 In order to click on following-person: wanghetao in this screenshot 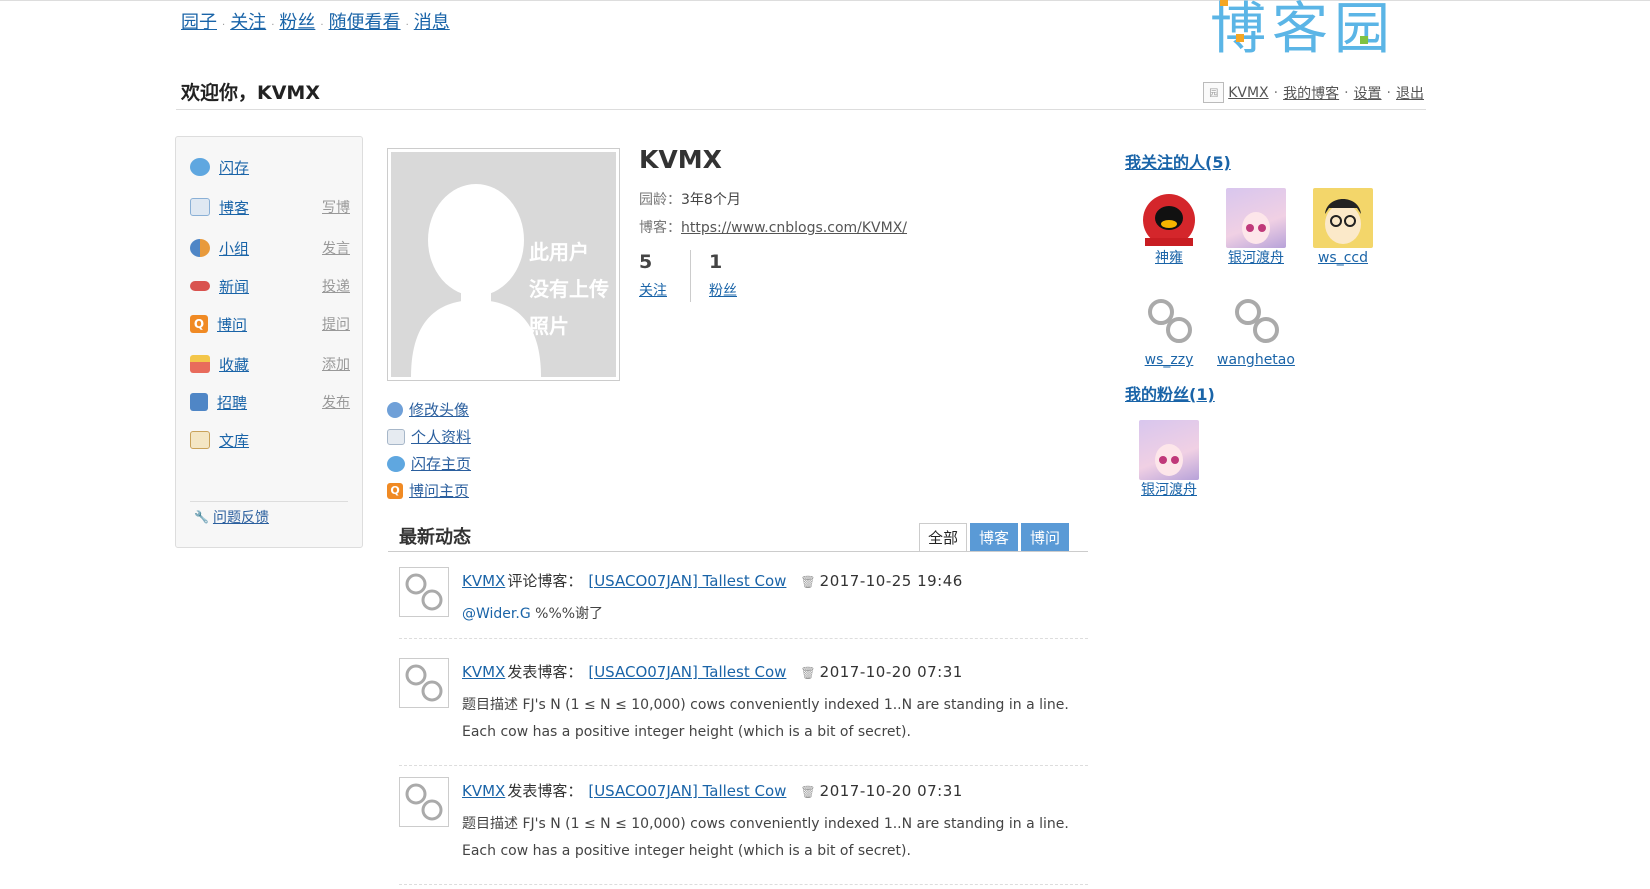, I will do `click(1256, 329)`.